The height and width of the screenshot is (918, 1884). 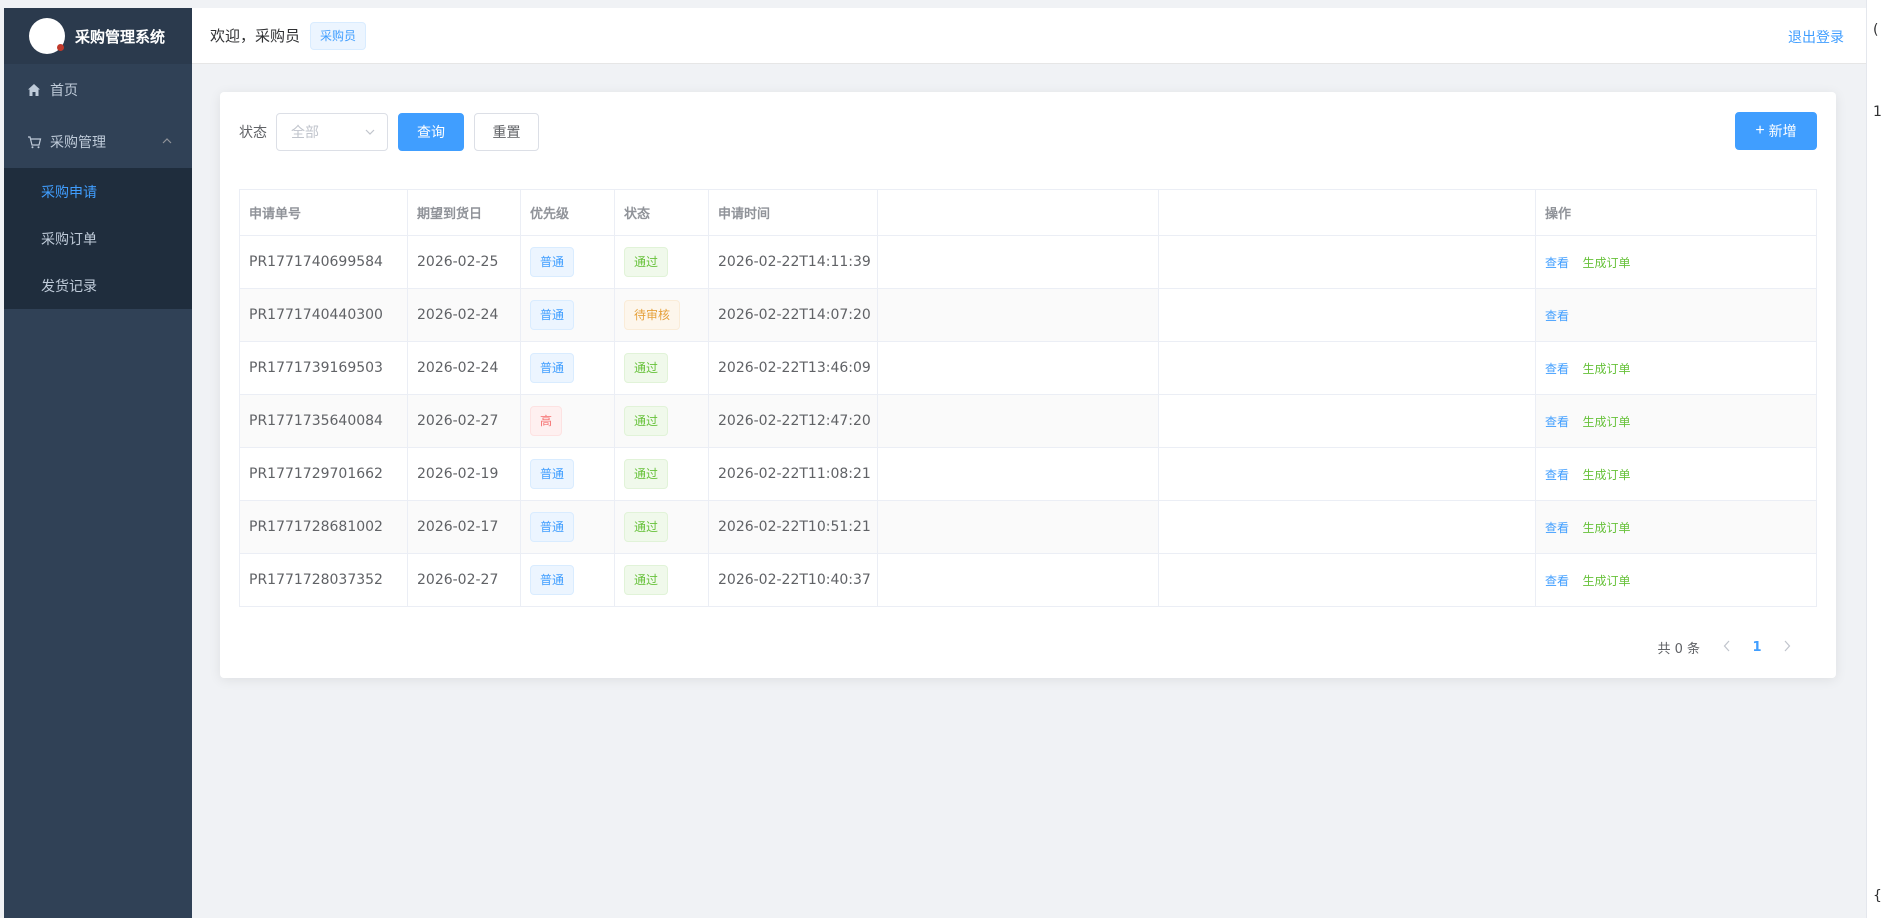 I want to click on edge-glyph: {, so click(x=1877, y=896).